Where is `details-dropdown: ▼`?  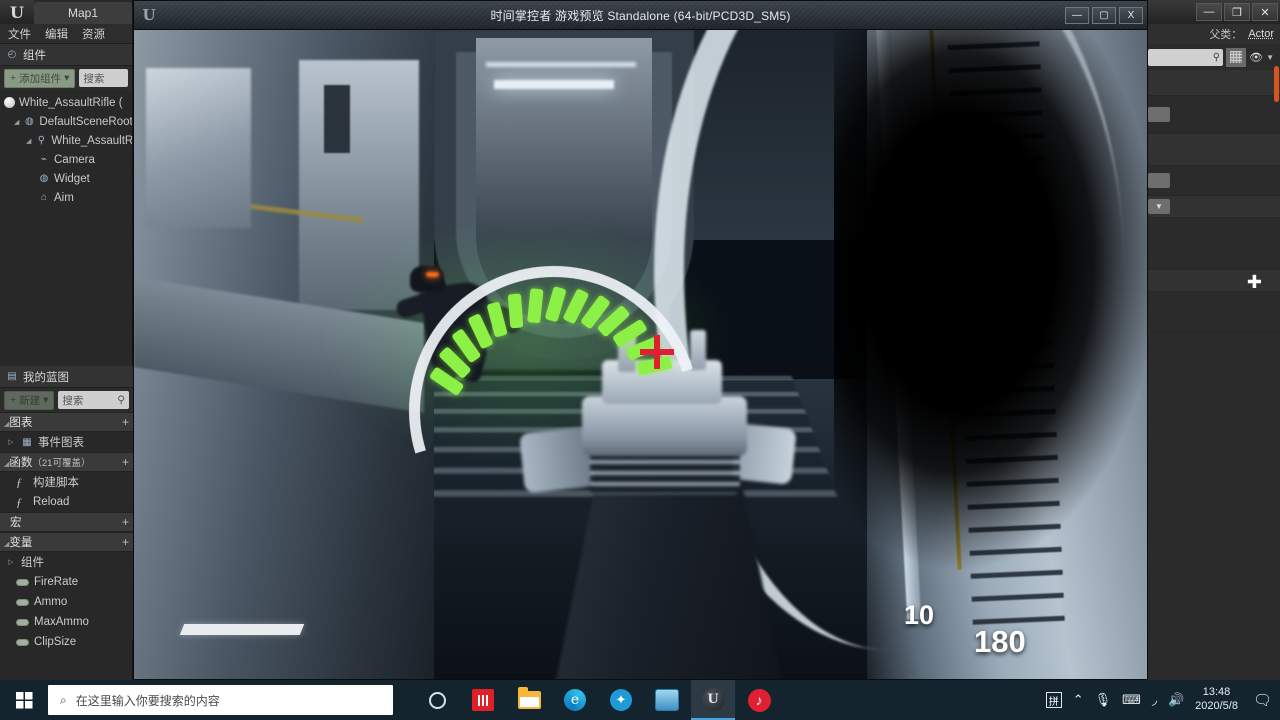
details-dropdown: ▼ is located at coordinates (1159, 206).